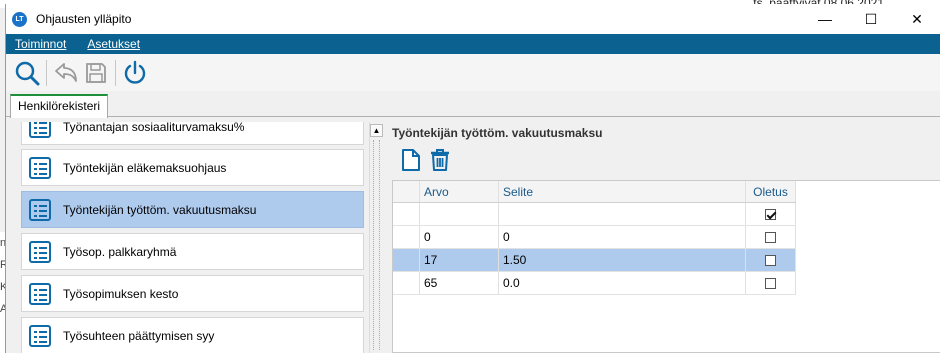 This screenshot has width=940, height=353. Describe the element at coordinates (192, 293) in the screenshot. I see `list-item: Työsopimuksen kesto` at that location.